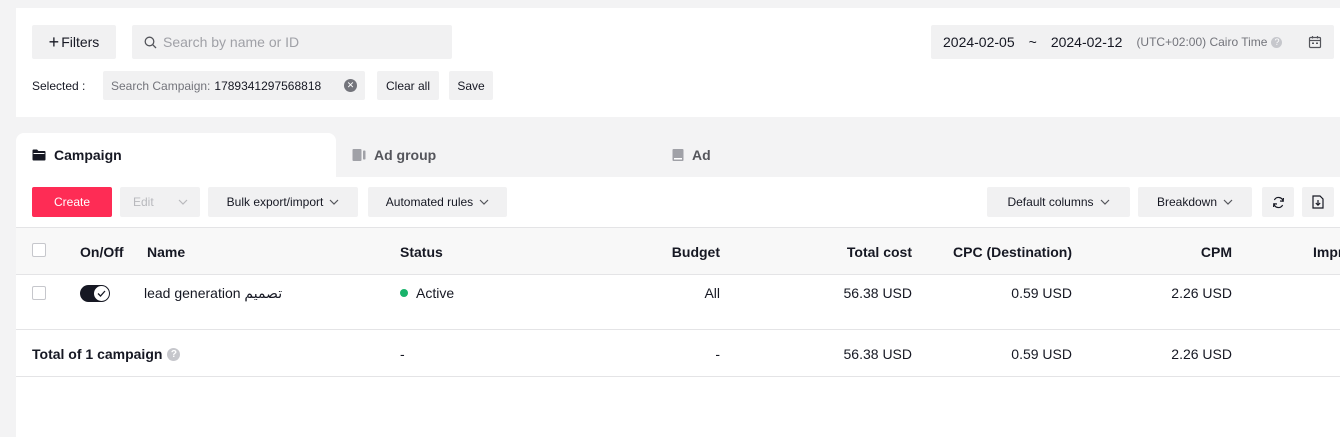 This screenshot has height=437, width=1340. Describe the element at coordinates (1326, 252) in the screenshot. I see `column-header-impressions: Impr` at that location.